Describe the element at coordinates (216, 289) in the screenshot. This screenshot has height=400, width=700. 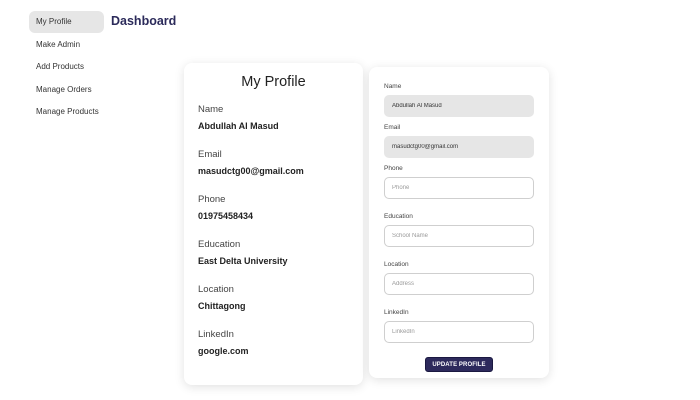
I see `profile-location-label: Location` at that location.